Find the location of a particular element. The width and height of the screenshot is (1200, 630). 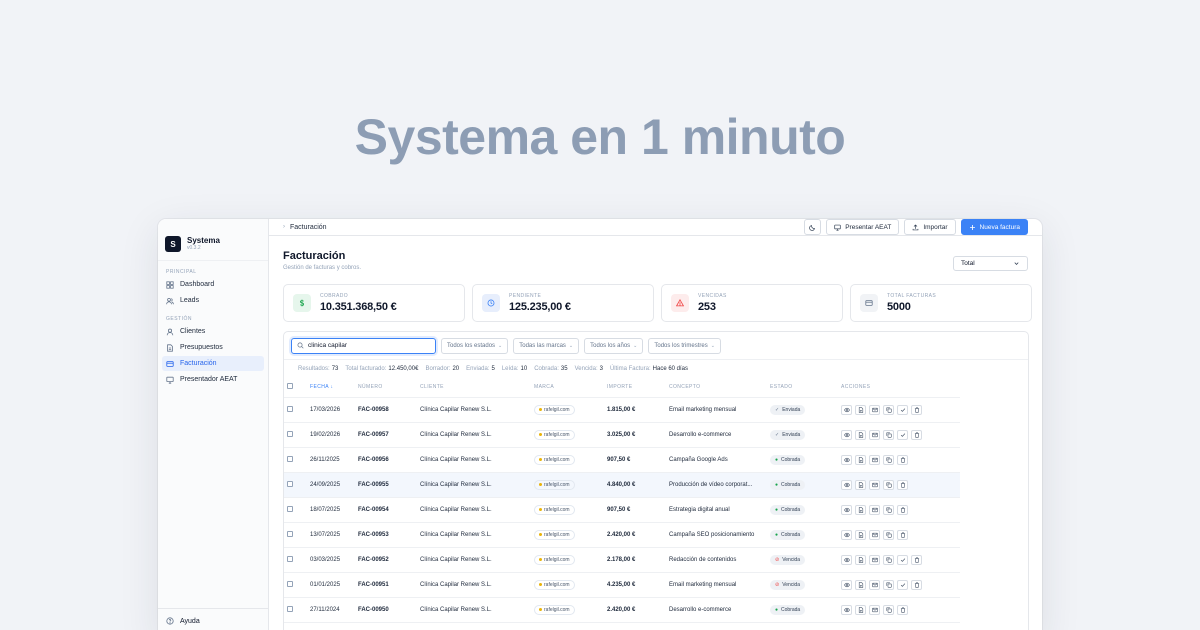

help-link: Ayuda is located at coordinates (213, 619).